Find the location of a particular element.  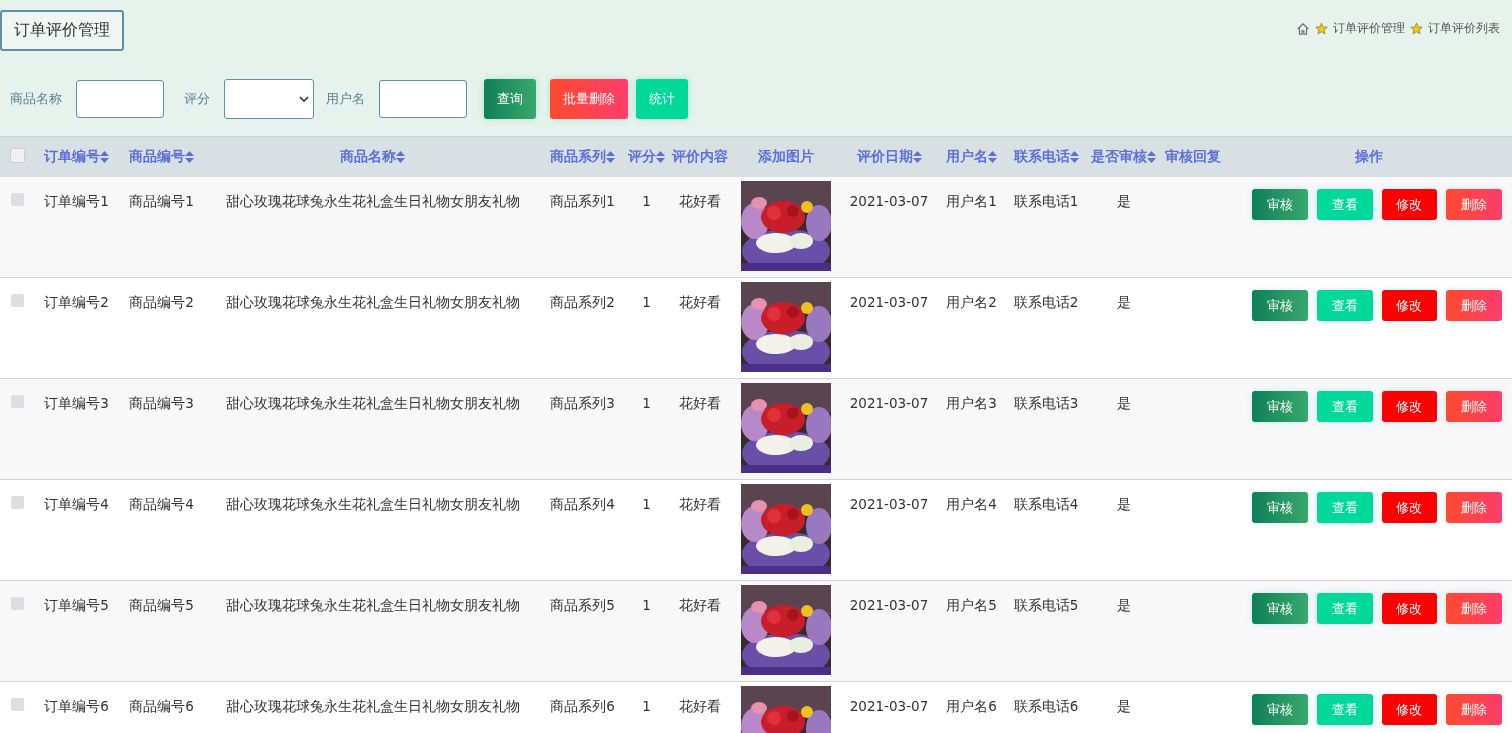

table-cell: 商品编号2 is located at coordinates (161, 302).